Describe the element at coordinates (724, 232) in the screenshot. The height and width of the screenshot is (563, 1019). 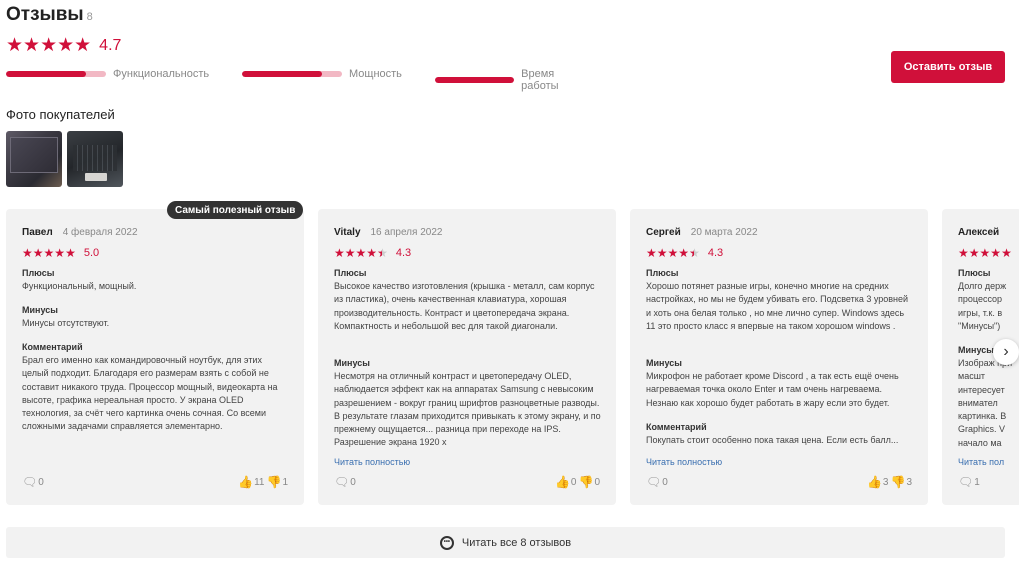
I see `review-date: 20 марта 2022` at that location.